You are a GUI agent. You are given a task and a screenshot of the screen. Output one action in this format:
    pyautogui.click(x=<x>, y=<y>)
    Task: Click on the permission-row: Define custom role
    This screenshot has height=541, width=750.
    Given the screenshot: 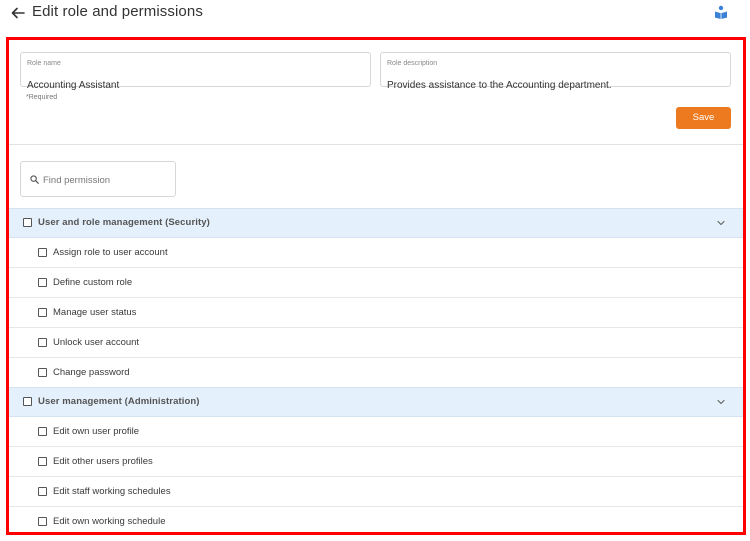 What is the action you would take?
    pyautogui.click(x=376, y=283)
    